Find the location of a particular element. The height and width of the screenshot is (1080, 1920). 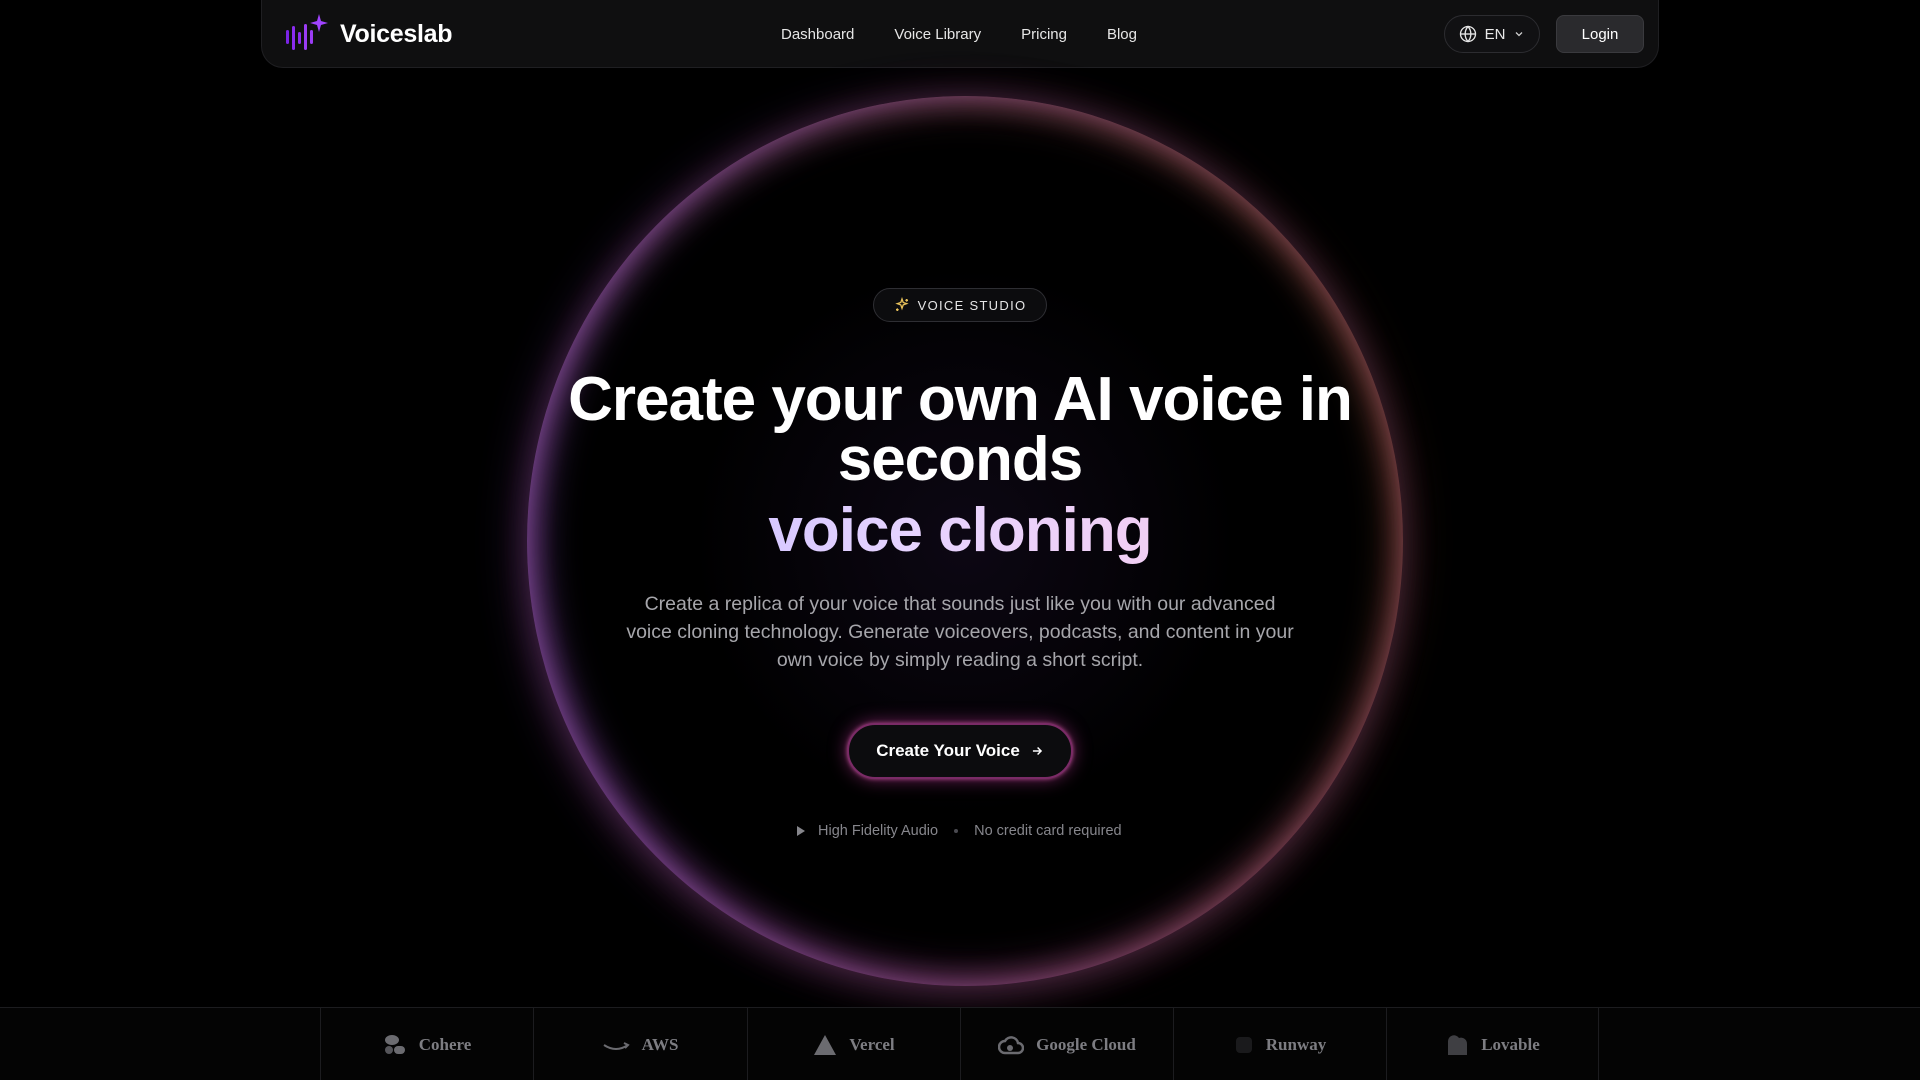

nav-link-voice-library: Voice Library is located at coordinates (937, 34).